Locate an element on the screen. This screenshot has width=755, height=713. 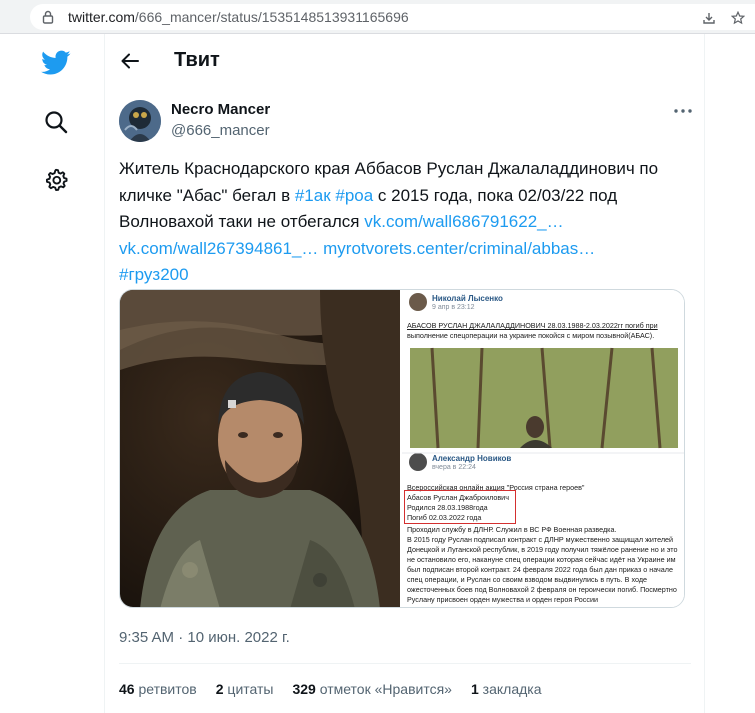
lock-icon is located at coordinates (48, 17).